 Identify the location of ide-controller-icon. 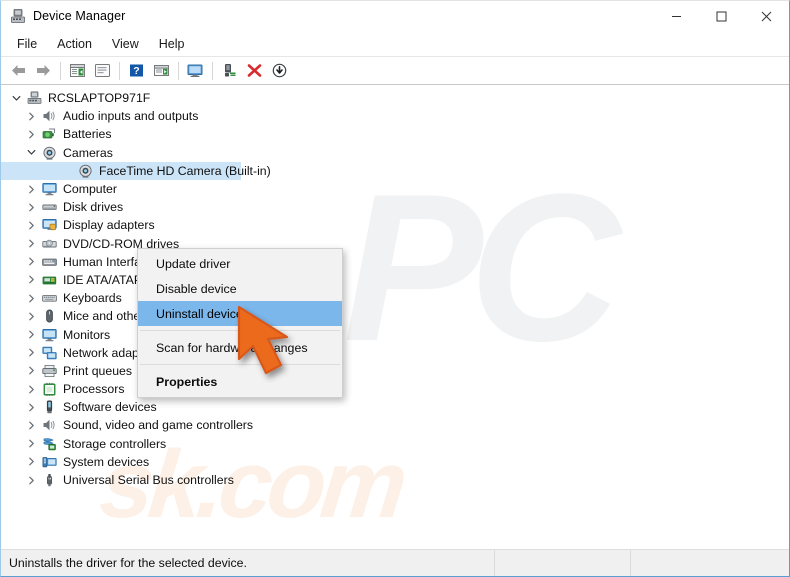
(49, 280).